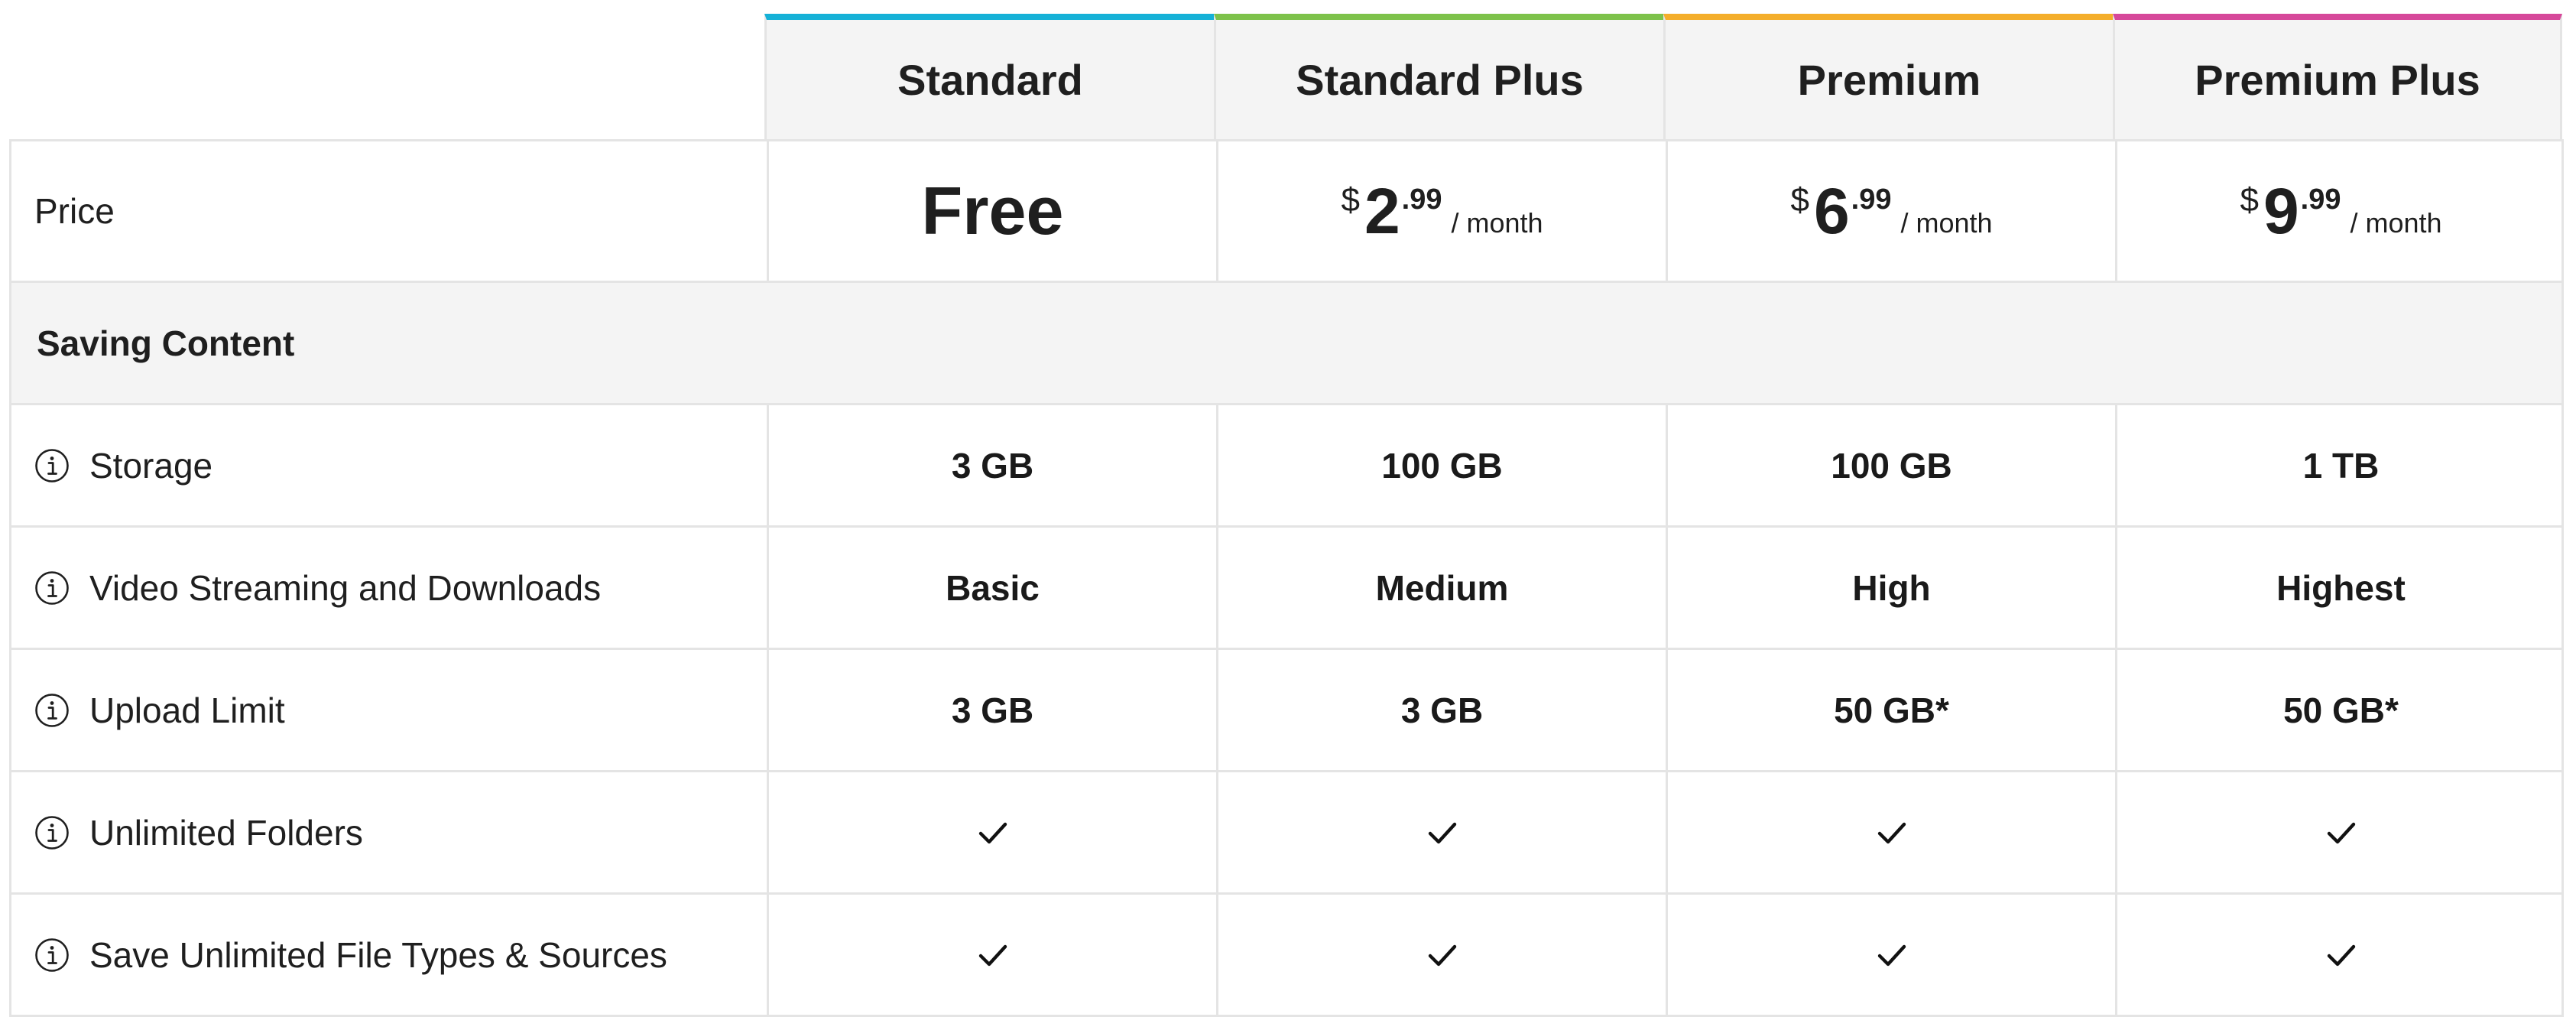  I want to click on plan-header-standard: Standard, so click(989, 77).